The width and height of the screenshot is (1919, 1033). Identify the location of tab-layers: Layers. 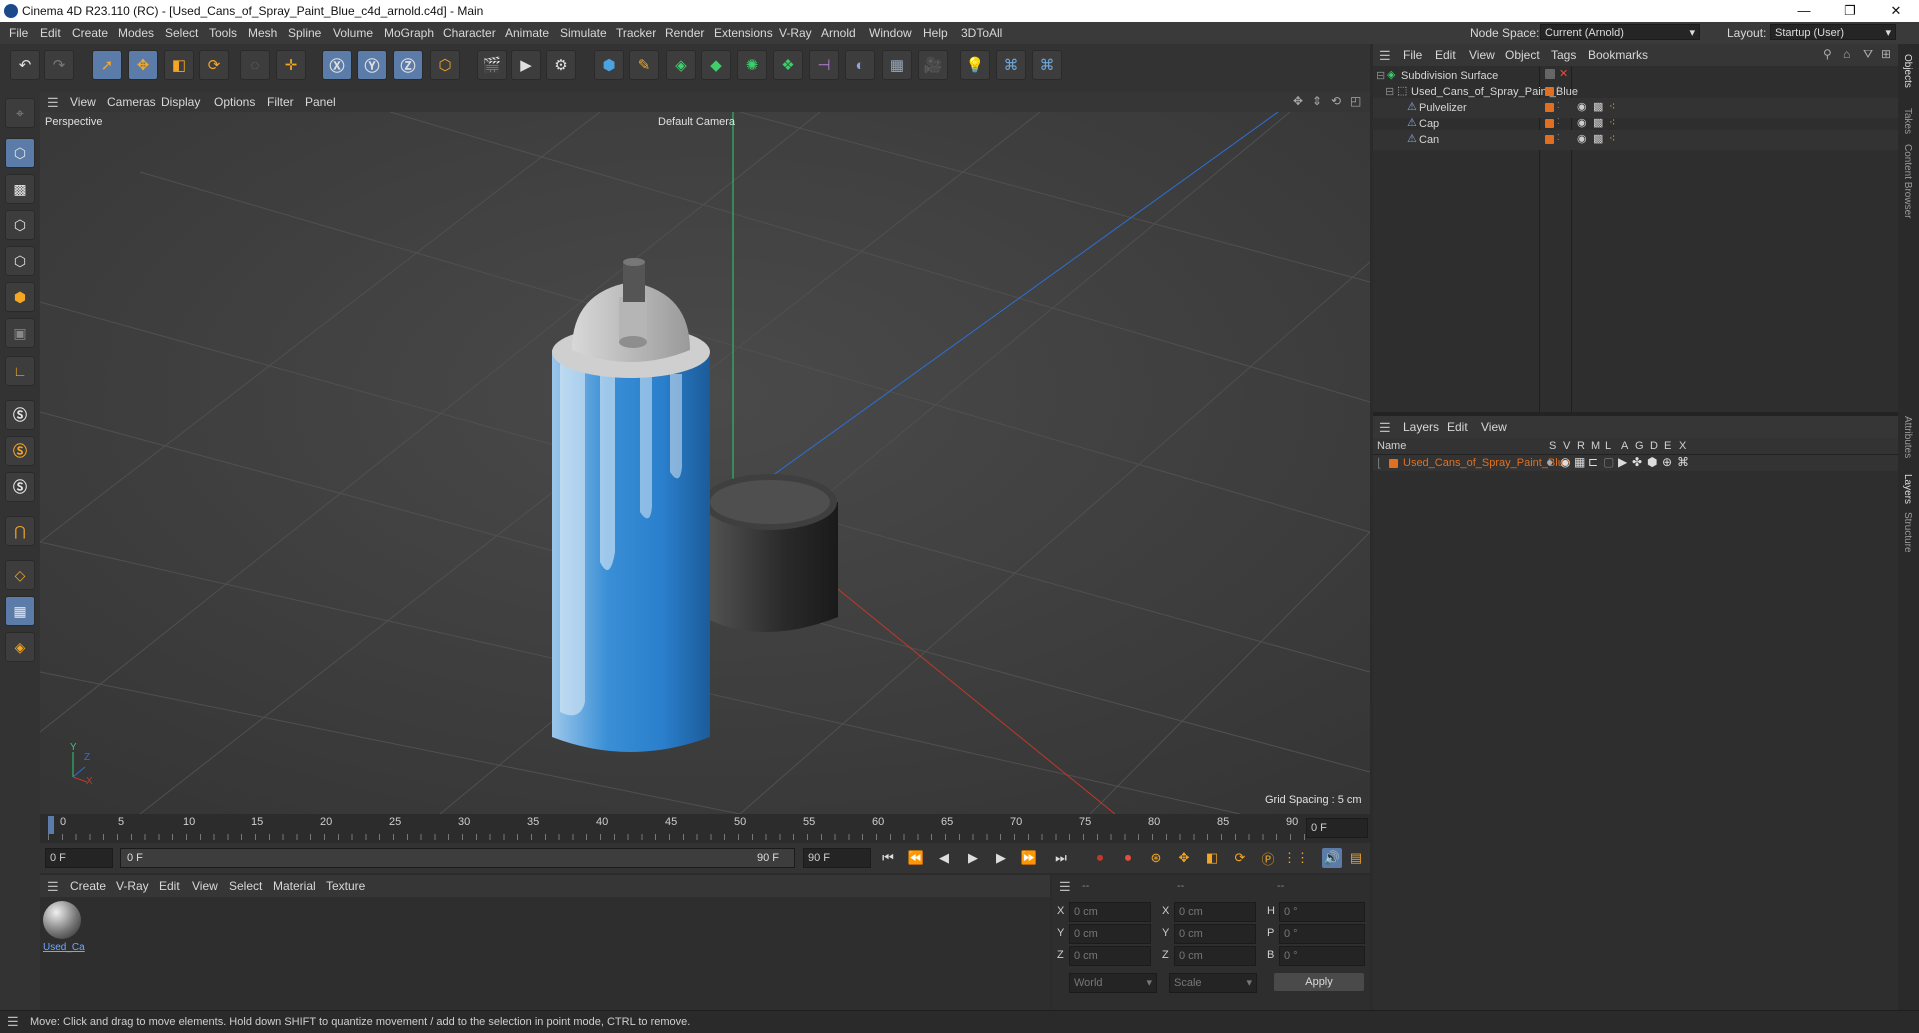
(1907, 489).